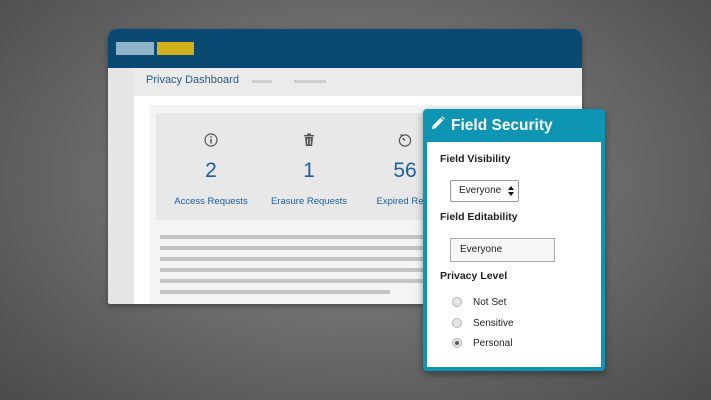 The image size is (711, 400). Describe the element at coordinates (475, 159) in the screenshot. I see `field-visibility-label: Field Visibility` at that location.